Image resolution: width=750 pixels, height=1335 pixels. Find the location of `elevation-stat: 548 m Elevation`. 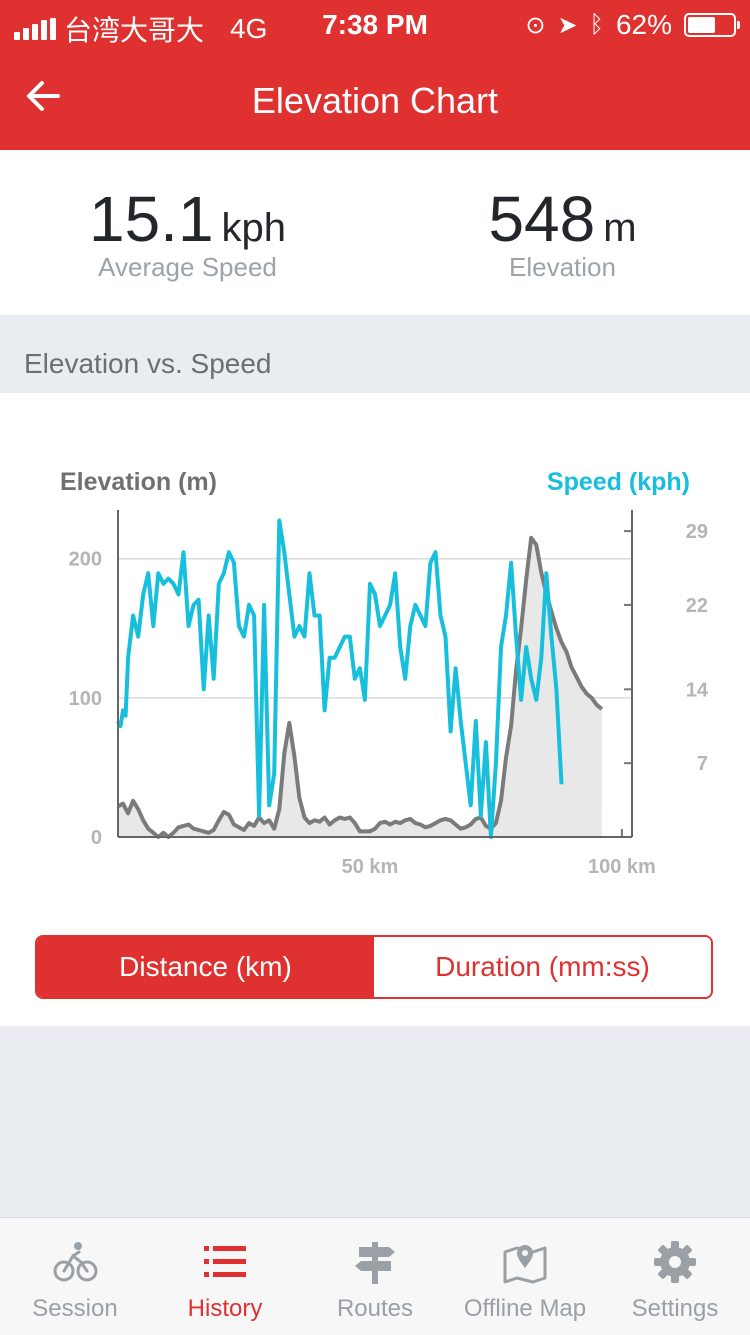

elevation-stat: 548 m Elevation is located at coordinates (562, 233).